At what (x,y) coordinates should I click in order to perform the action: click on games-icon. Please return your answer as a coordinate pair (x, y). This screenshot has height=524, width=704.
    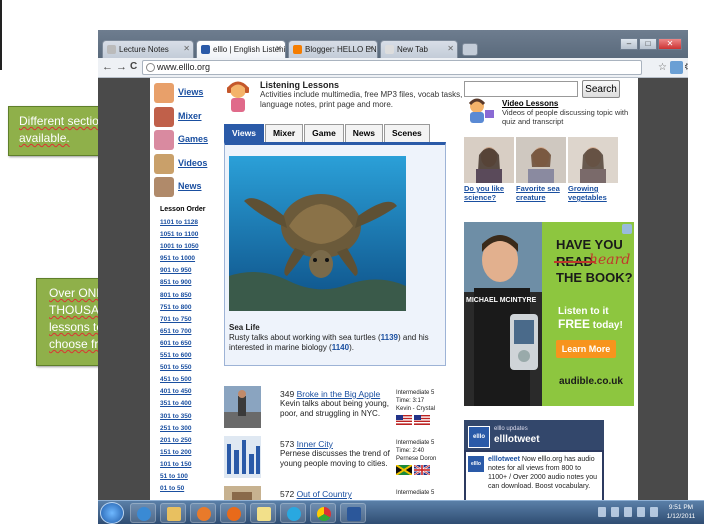
    Looking at the image, I should click on (164, 140).